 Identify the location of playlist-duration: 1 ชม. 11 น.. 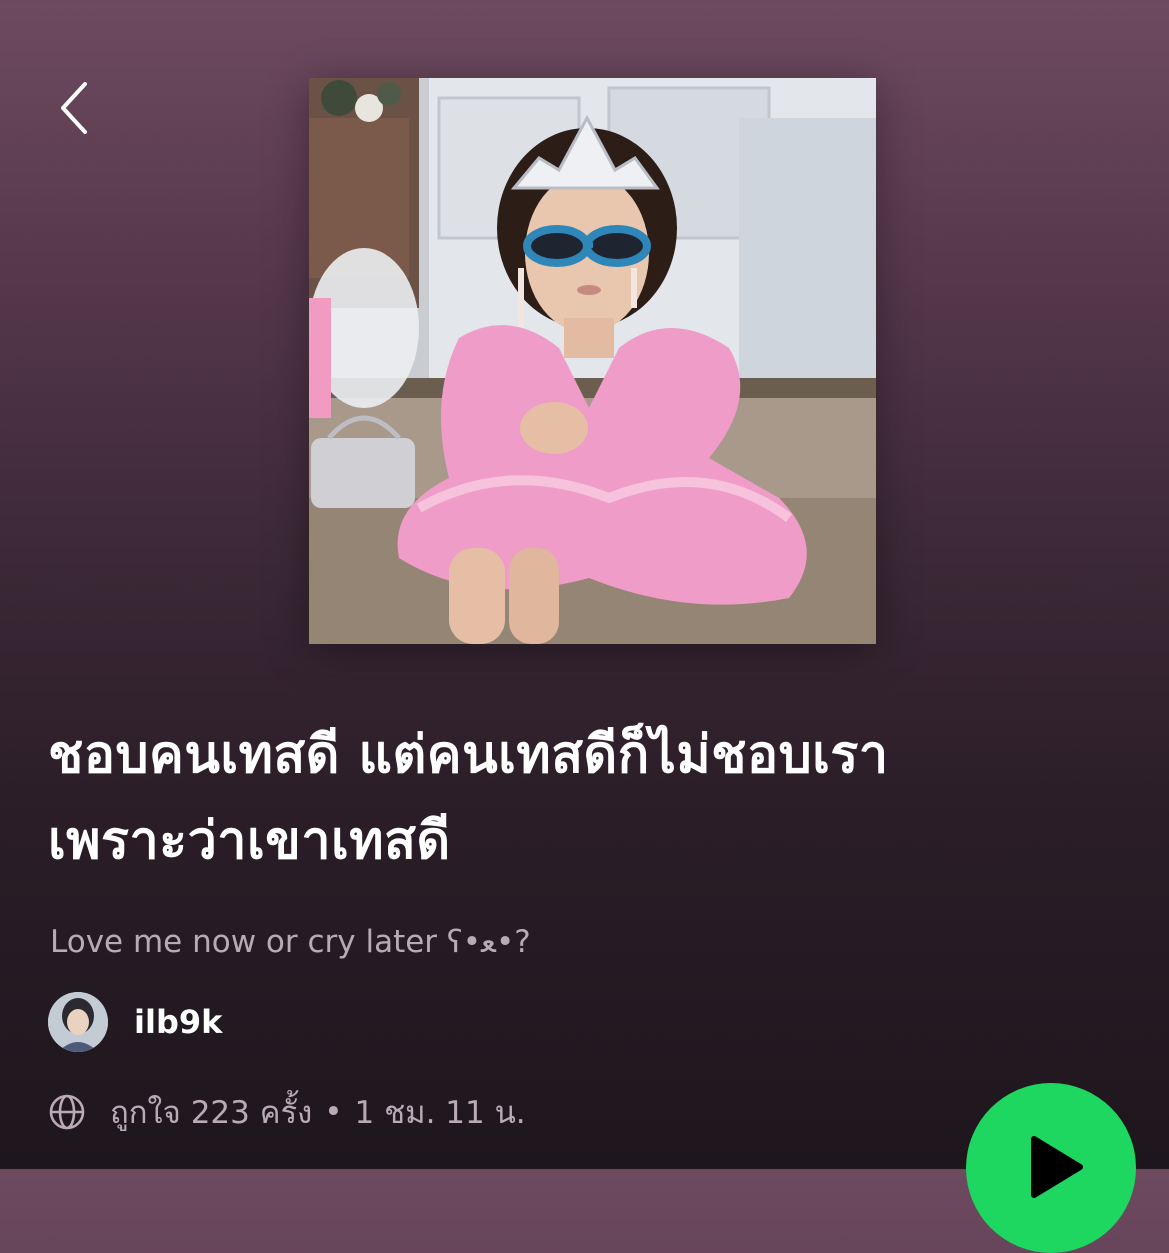
(440, 1113).